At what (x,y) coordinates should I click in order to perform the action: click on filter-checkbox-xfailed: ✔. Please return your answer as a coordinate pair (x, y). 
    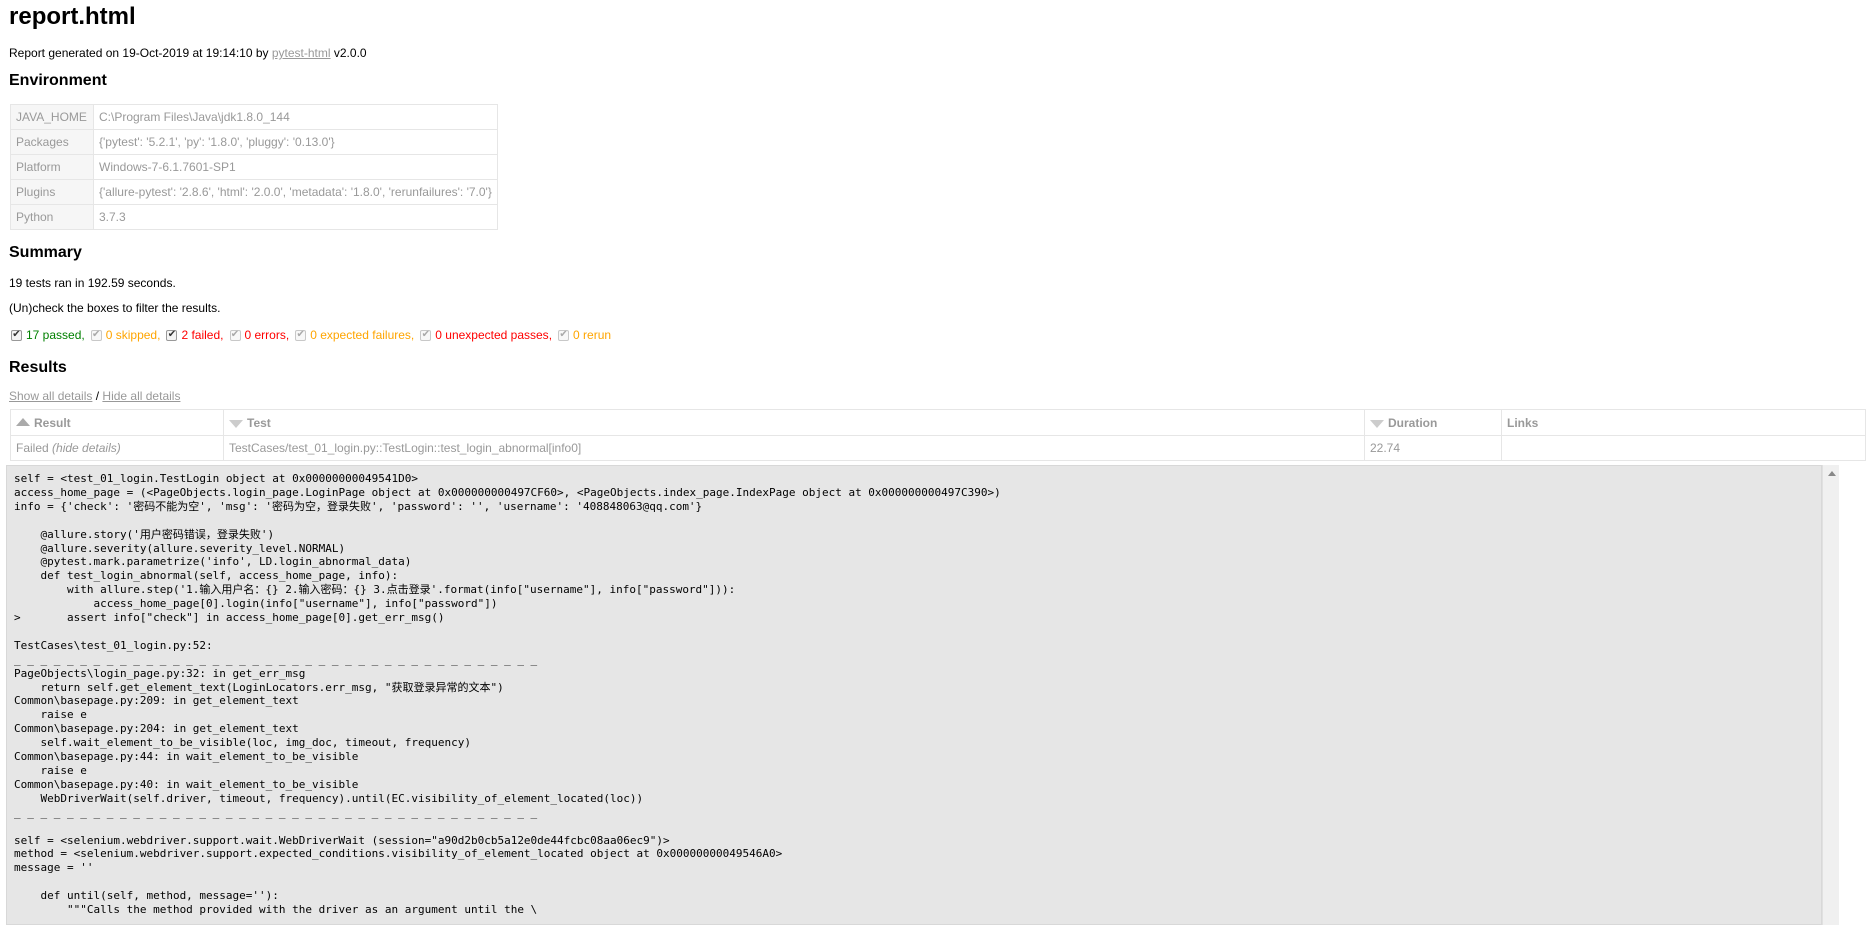
    Looking at the image, I should click on (301, 335).